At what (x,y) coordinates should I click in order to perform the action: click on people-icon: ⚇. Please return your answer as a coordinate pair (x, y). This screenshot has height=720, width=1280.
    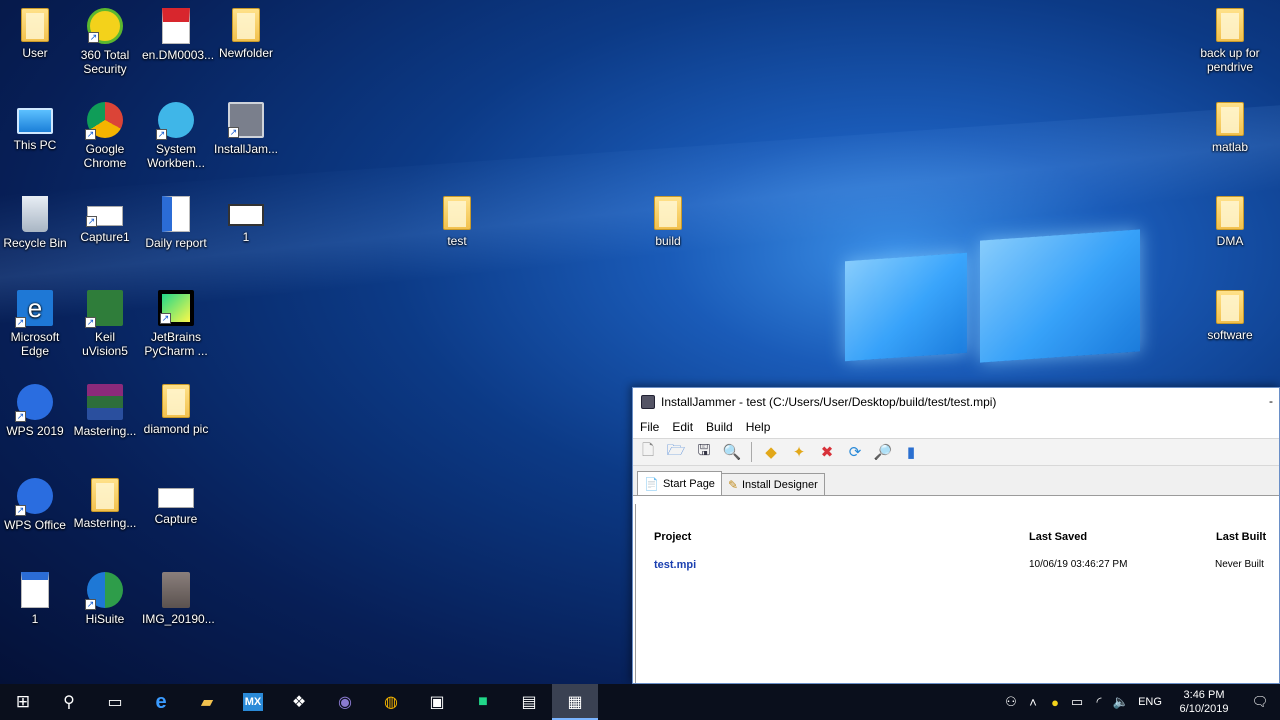
    Looking at the image, I should click on (1011, 702).